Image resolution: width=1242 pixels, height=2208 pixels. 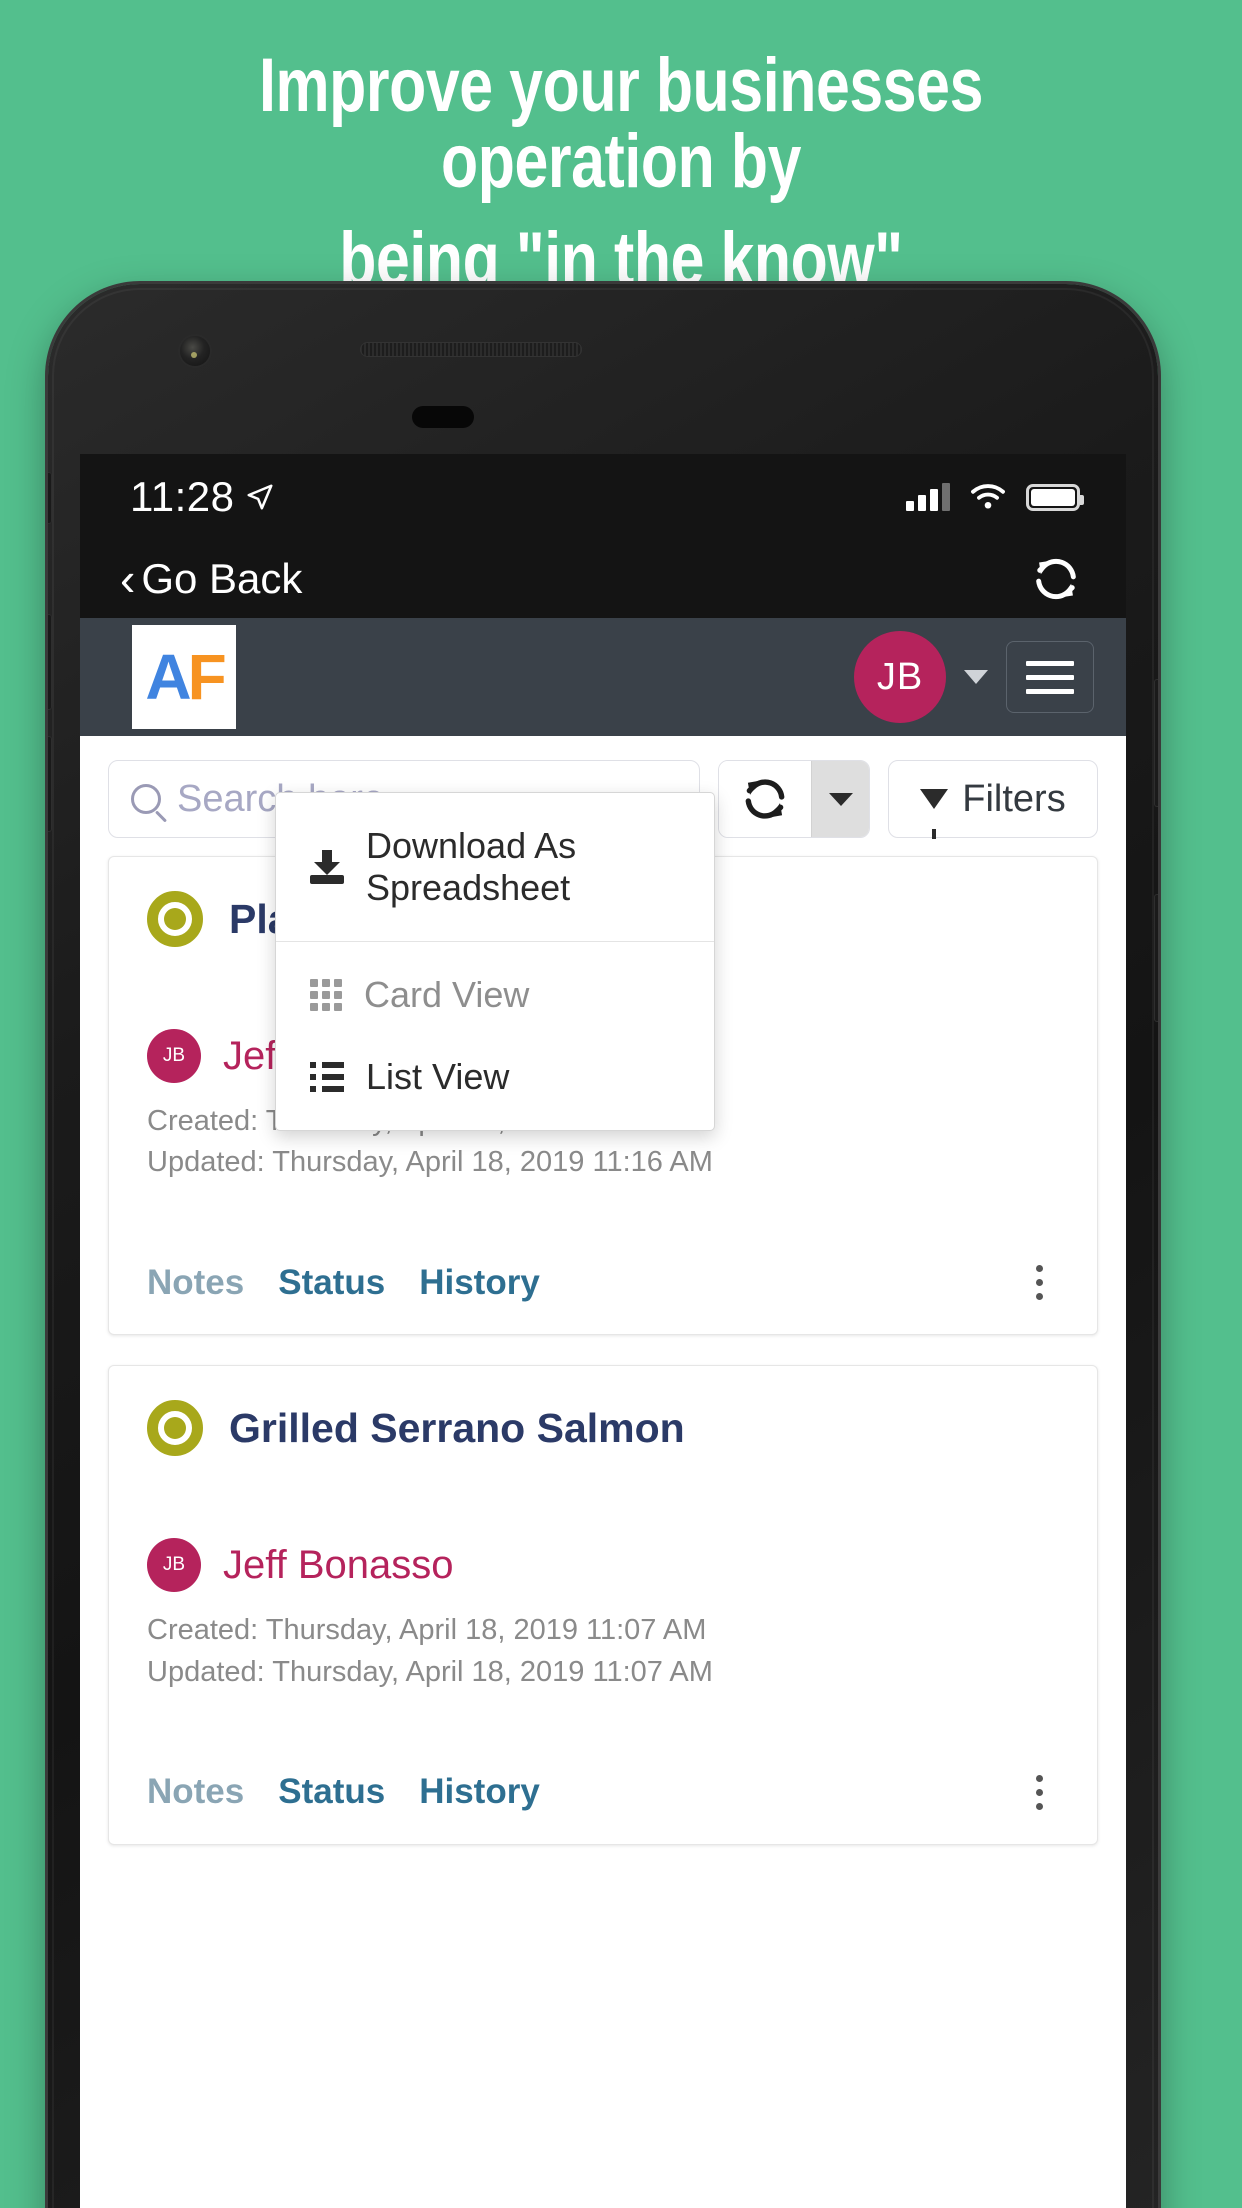 I want to click on go-back-label: Go Back, so click(x=222, y=578).